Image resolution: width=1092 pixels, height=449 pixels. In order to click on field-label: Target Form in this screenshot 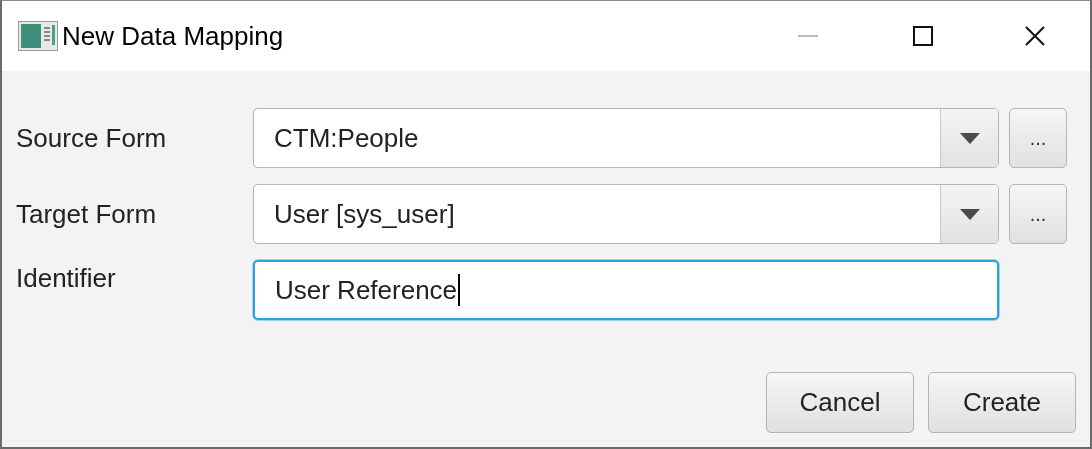, I will do `click(87, 214)`.